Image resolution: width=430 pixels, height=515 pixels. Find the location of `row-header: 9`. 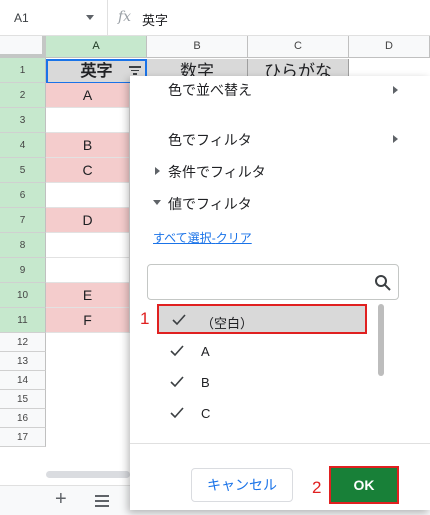

row-header: 9 is located at coordinates (23, 270).